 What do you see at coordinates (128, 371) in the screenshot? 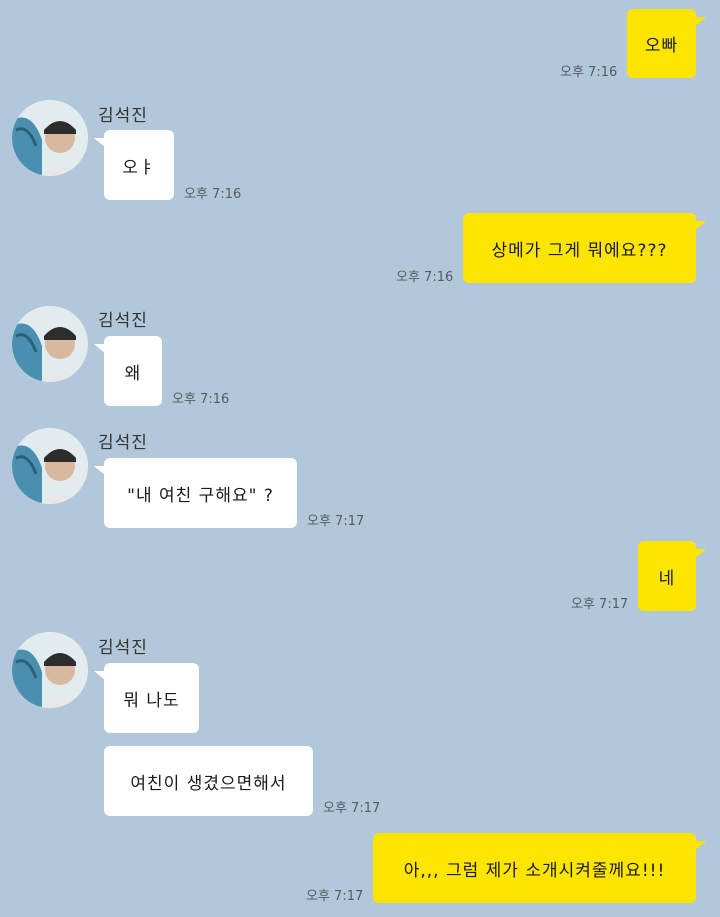
I see `message-bubble-theirs: 왜` at bounding box center [128, 371].